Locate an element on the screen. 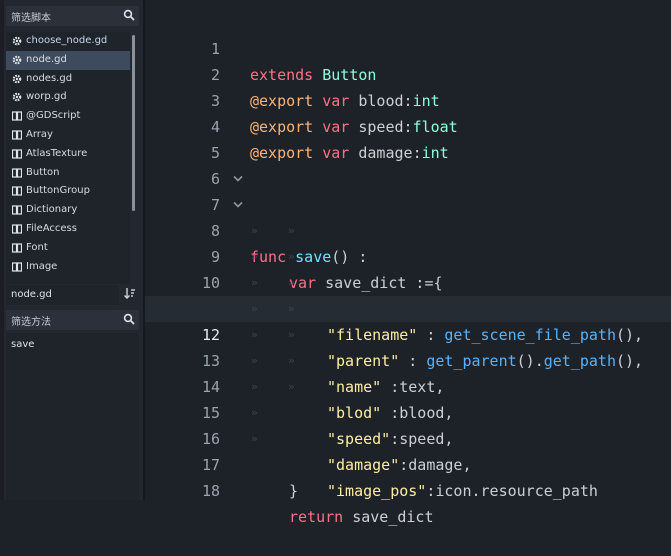 The image size is (671, 556). identifier: icon is located at coordinates (453, 491).